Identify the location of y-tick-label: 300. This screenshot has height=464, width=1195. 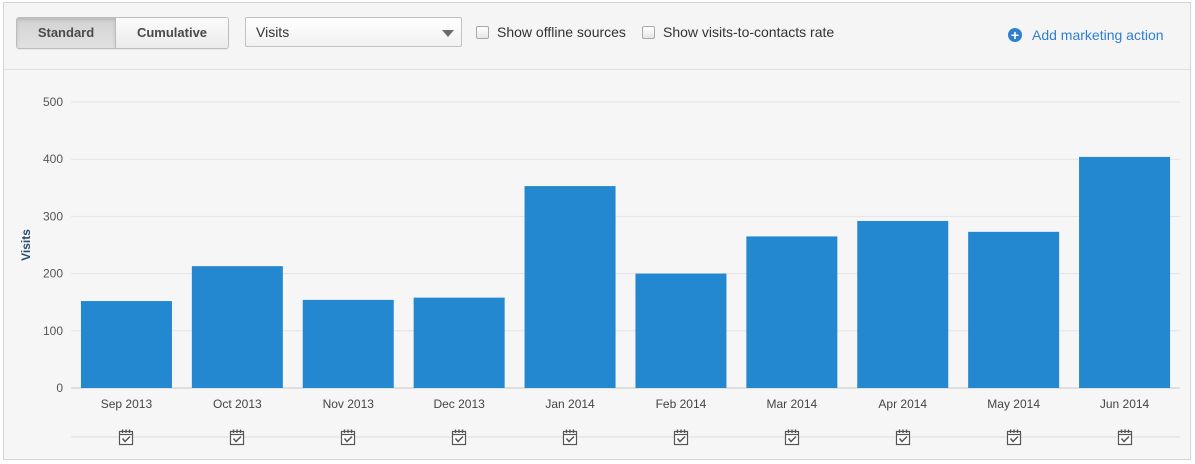
(53, 216).